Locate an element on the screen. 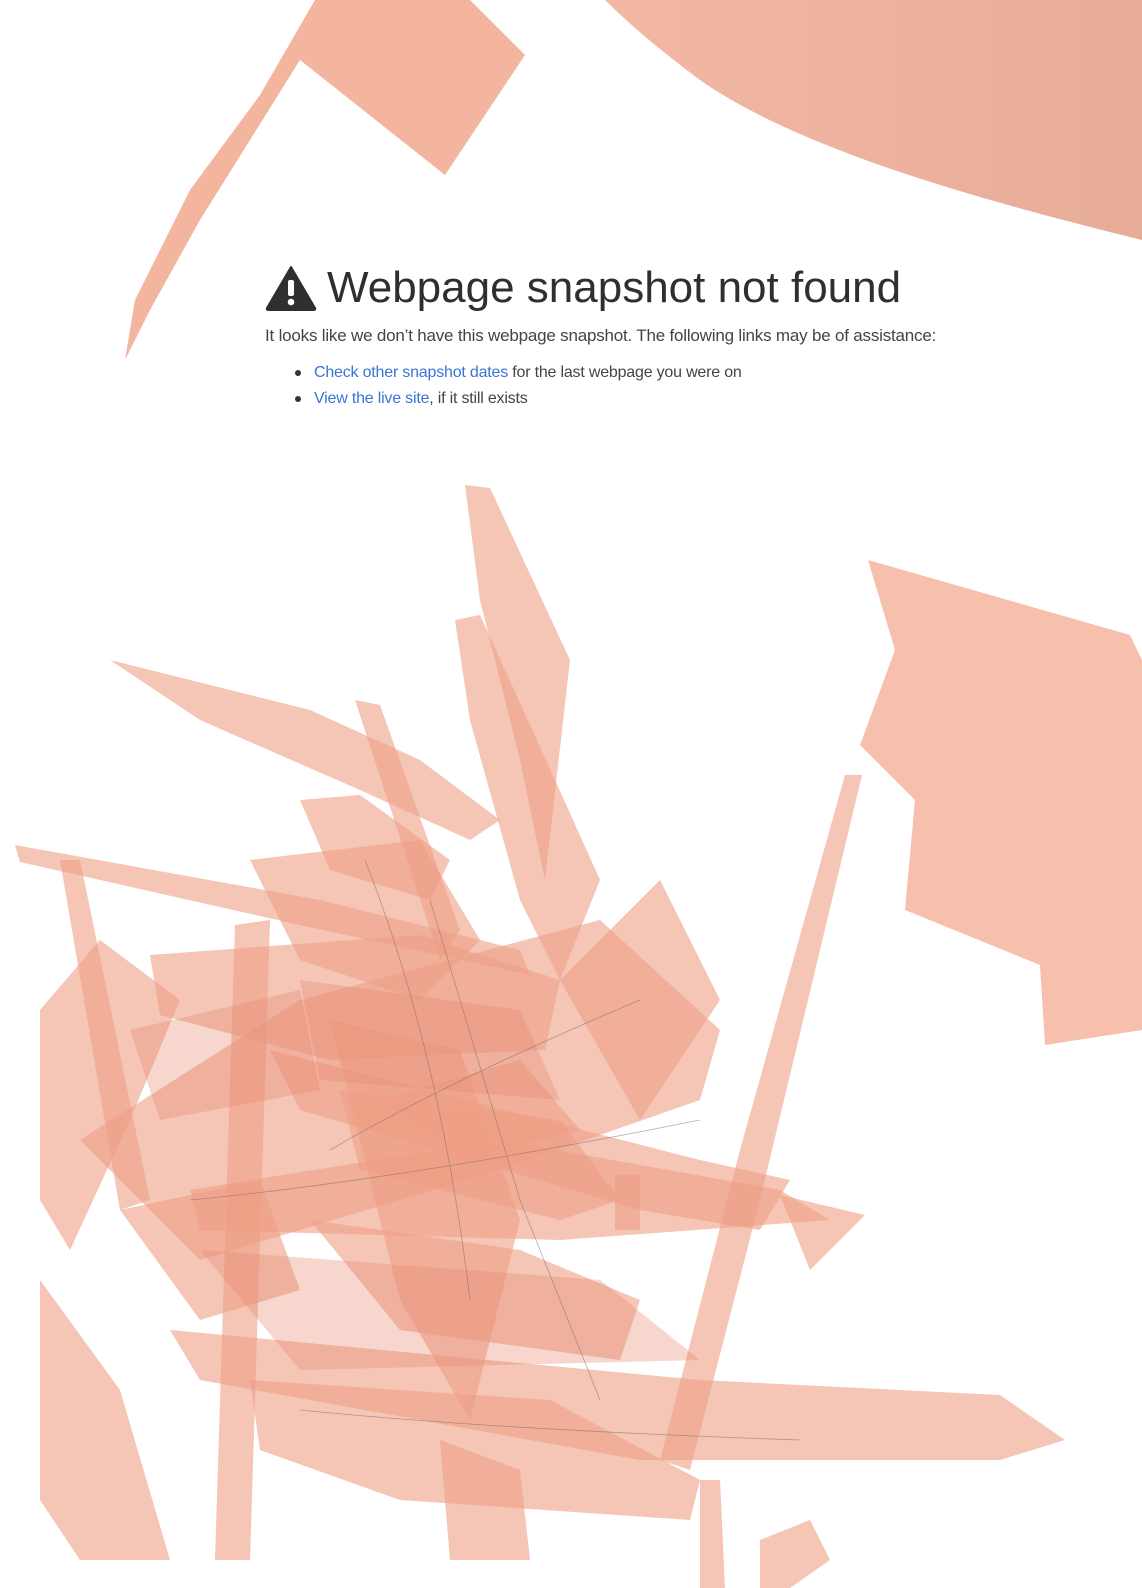 The width and height of the screenshot is (1142, 1588). list-item: View the live site, if it still exists is located at coordinates (640, 399).